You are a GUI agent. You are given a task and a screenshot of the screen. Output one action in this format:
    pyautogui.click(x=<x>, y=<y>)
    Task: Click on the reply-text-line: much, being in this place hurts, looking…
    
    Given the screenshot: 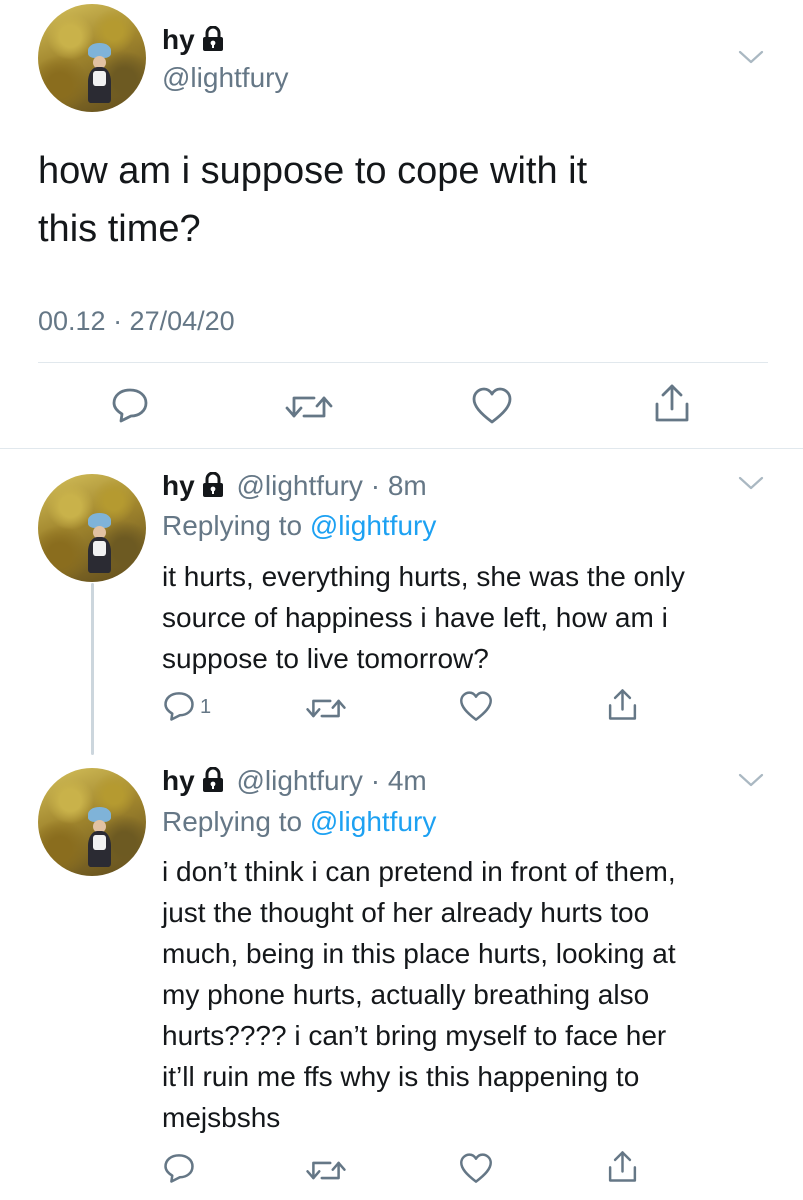 What is the action you would take?
    pyautogui.click(x=419, y=953)
    